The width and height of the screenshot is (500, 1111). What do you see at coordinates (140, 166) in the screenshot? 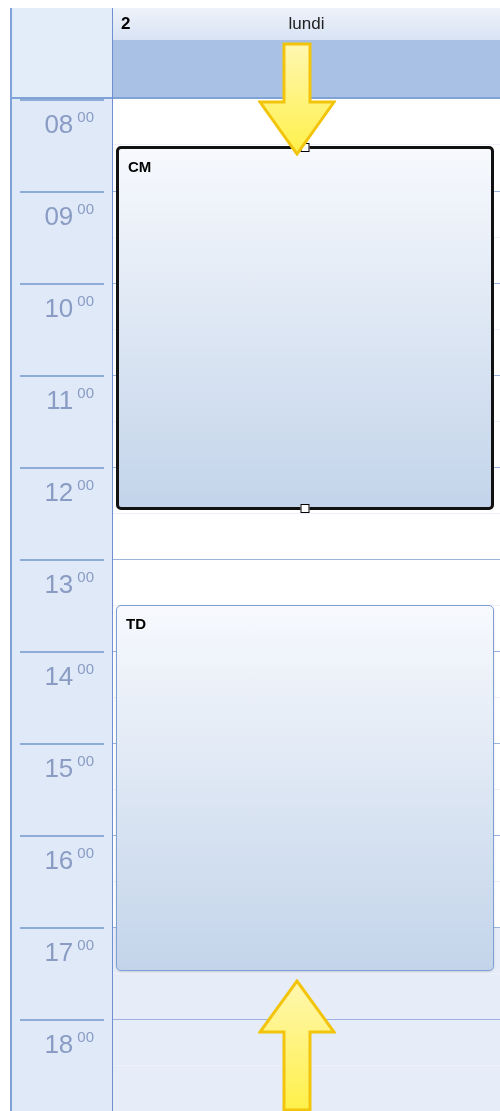
I see `event-title: CM` at bounding box center [140, 166].